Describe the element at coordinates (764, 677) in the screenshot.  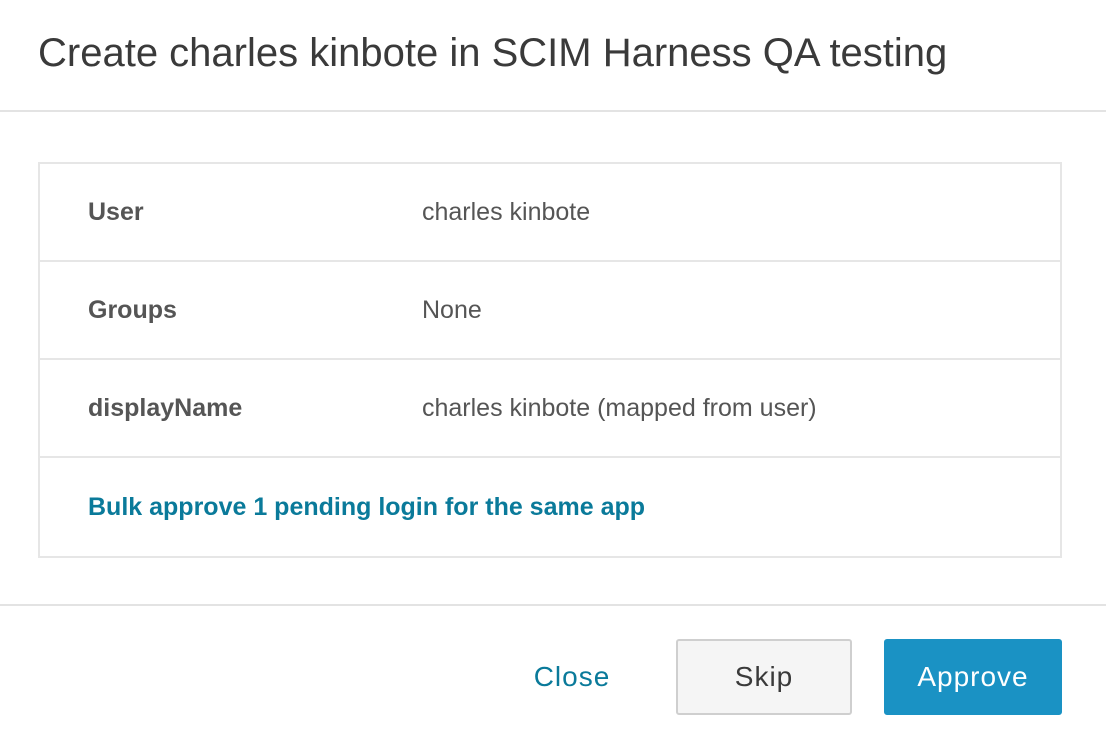
I see `skip-button: Skip` at that location.